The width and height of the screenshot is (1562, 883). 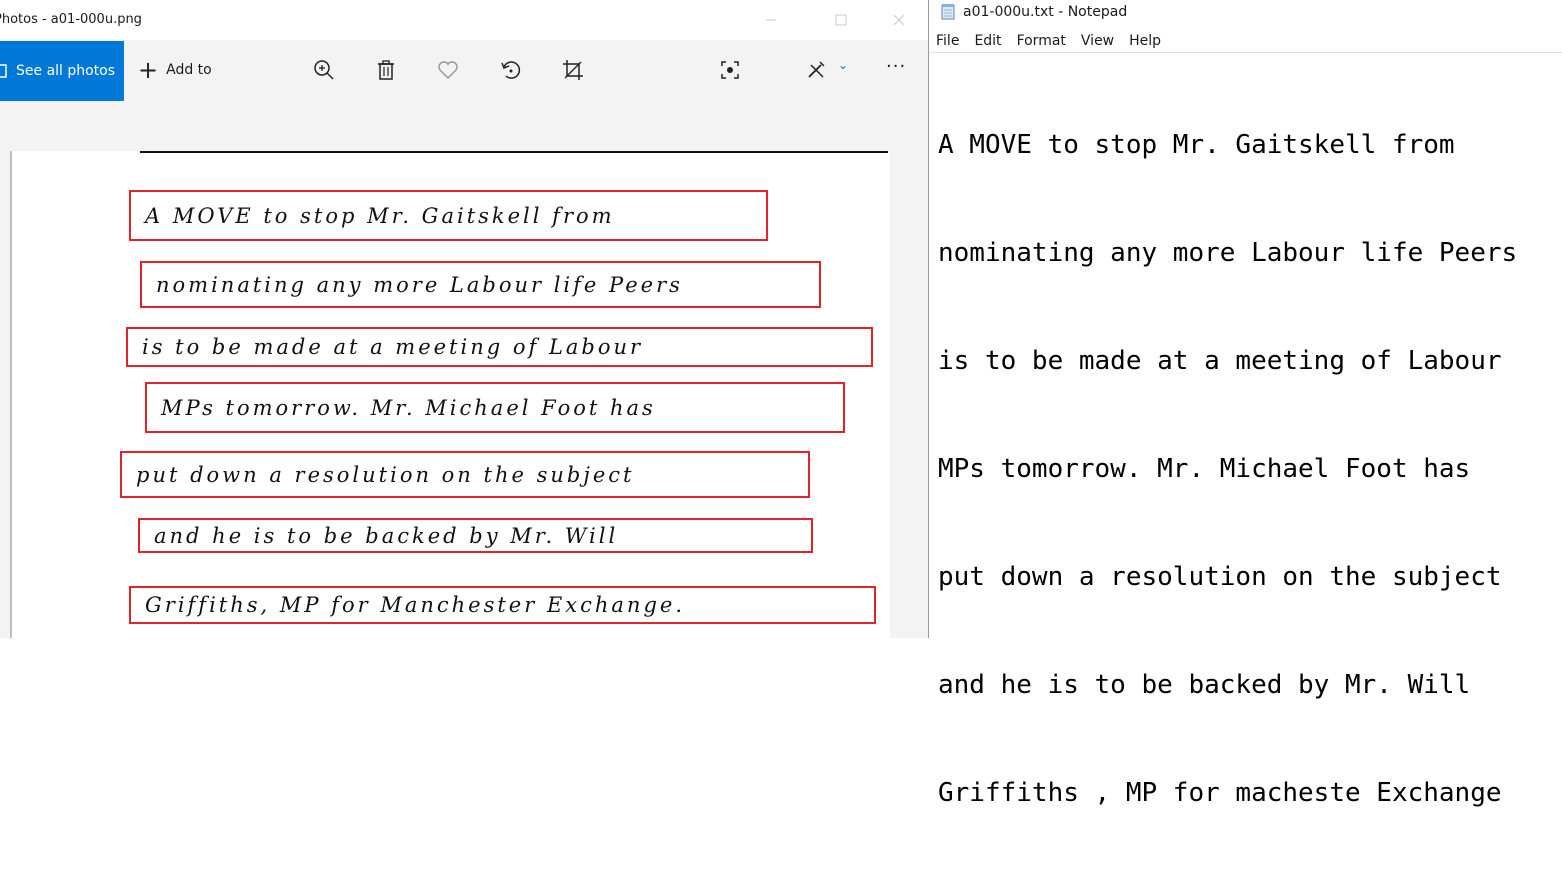 What do you see at coordinates (1220, 577) in the screenshot?
I see `text-line: put down a resolution on the subject` at bounding box center [1220, 577].